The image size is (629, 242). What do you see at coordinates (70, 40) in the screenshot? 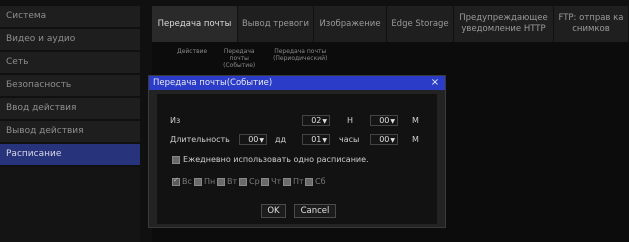
I see `sidebar-item-video-audio: Видео и аудио` at bounding box center [70, 40].